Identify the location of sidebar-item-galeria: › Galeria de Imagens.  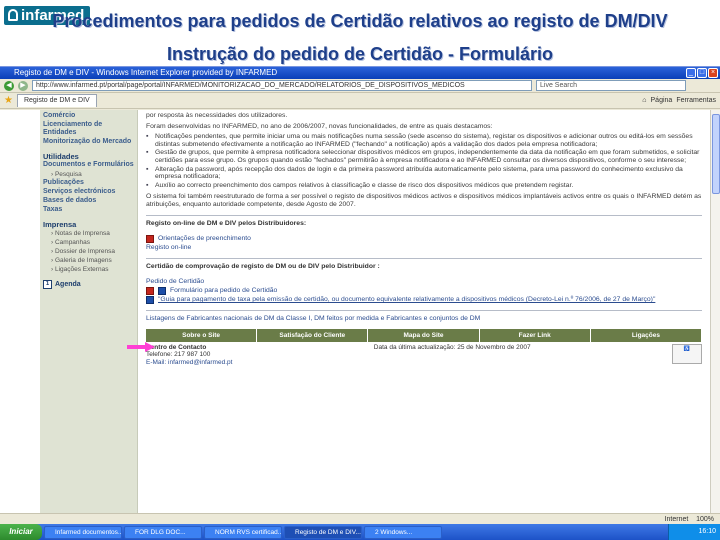
(88, 260).